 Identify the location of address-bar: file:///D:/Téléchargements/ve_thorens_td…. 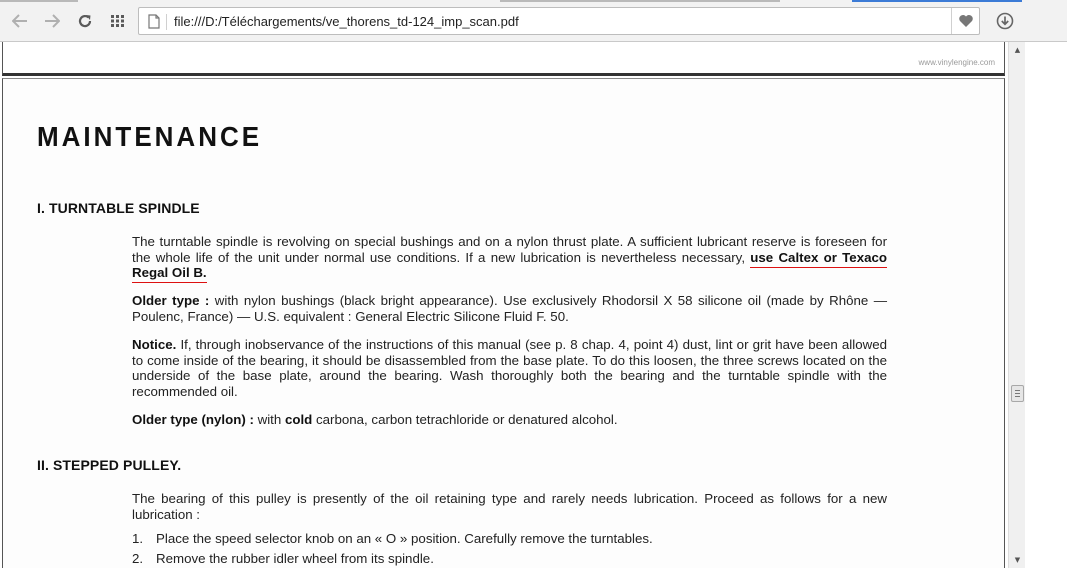
(559, 21).